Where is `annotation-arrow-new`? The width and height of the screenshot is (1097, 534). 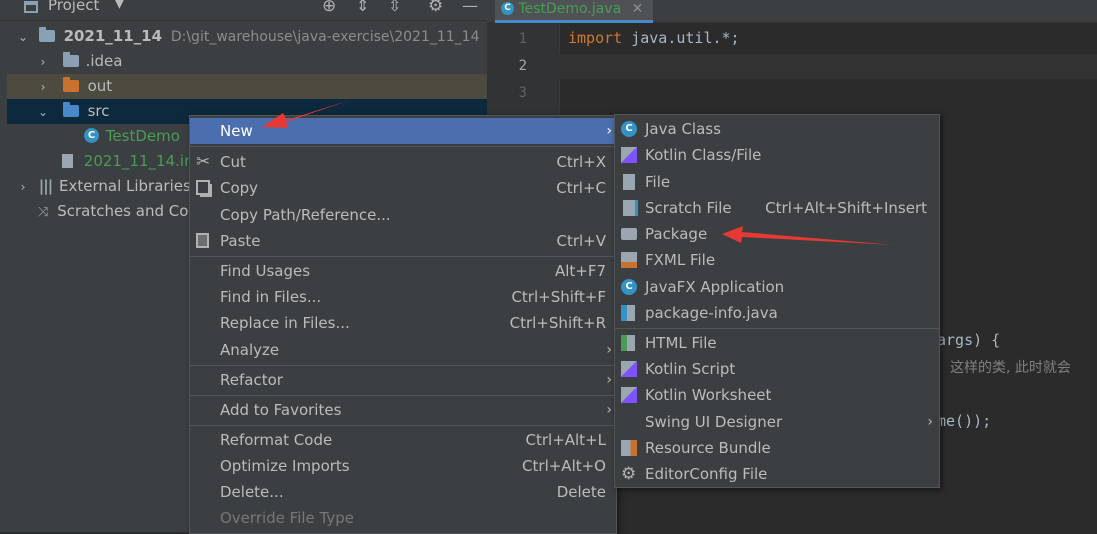
annotation-arrow-new is located at coordinates (306, 114).